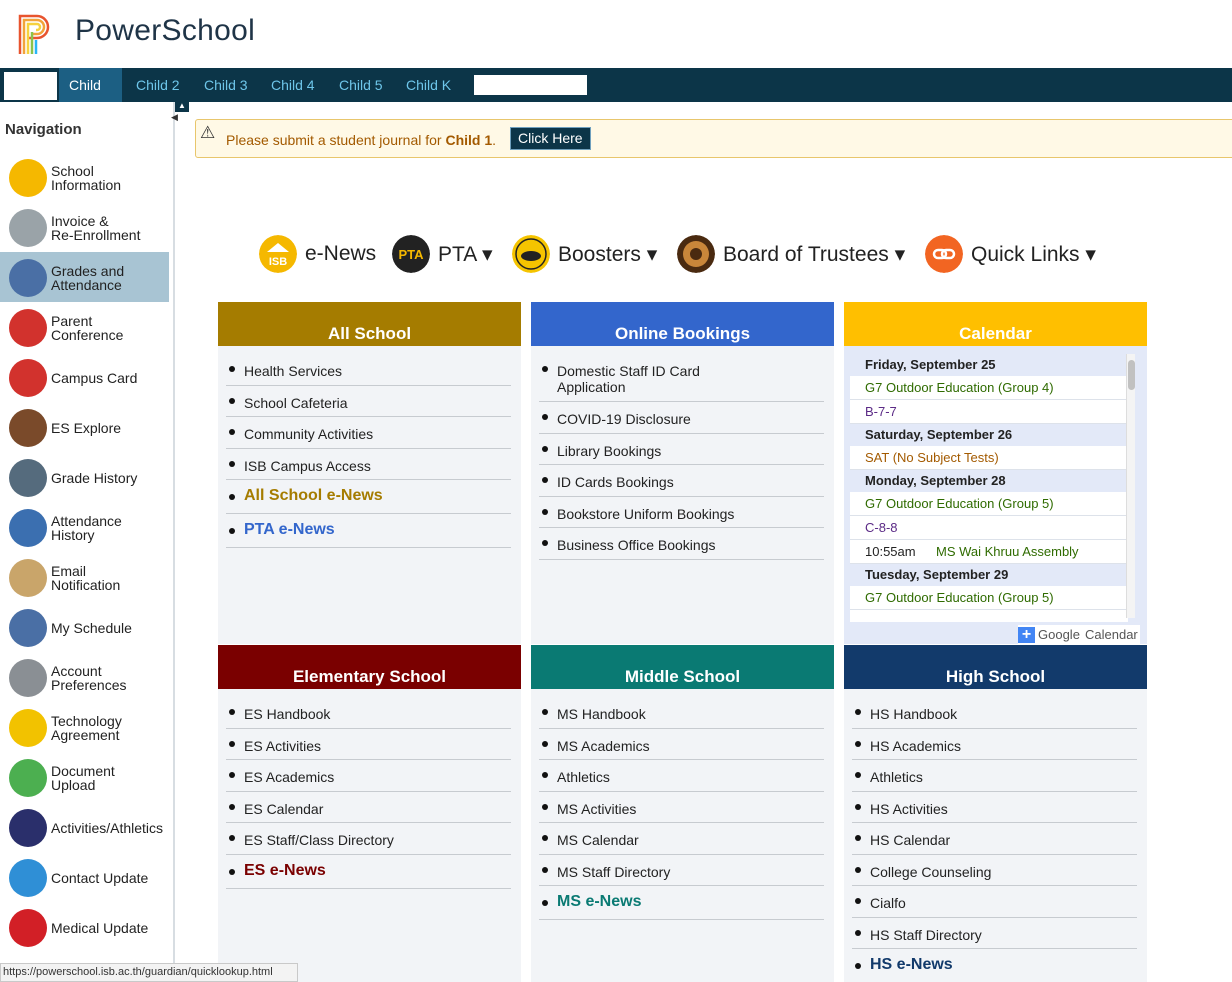  I want to click on list-link: ES Handbook, so click(287, 714).